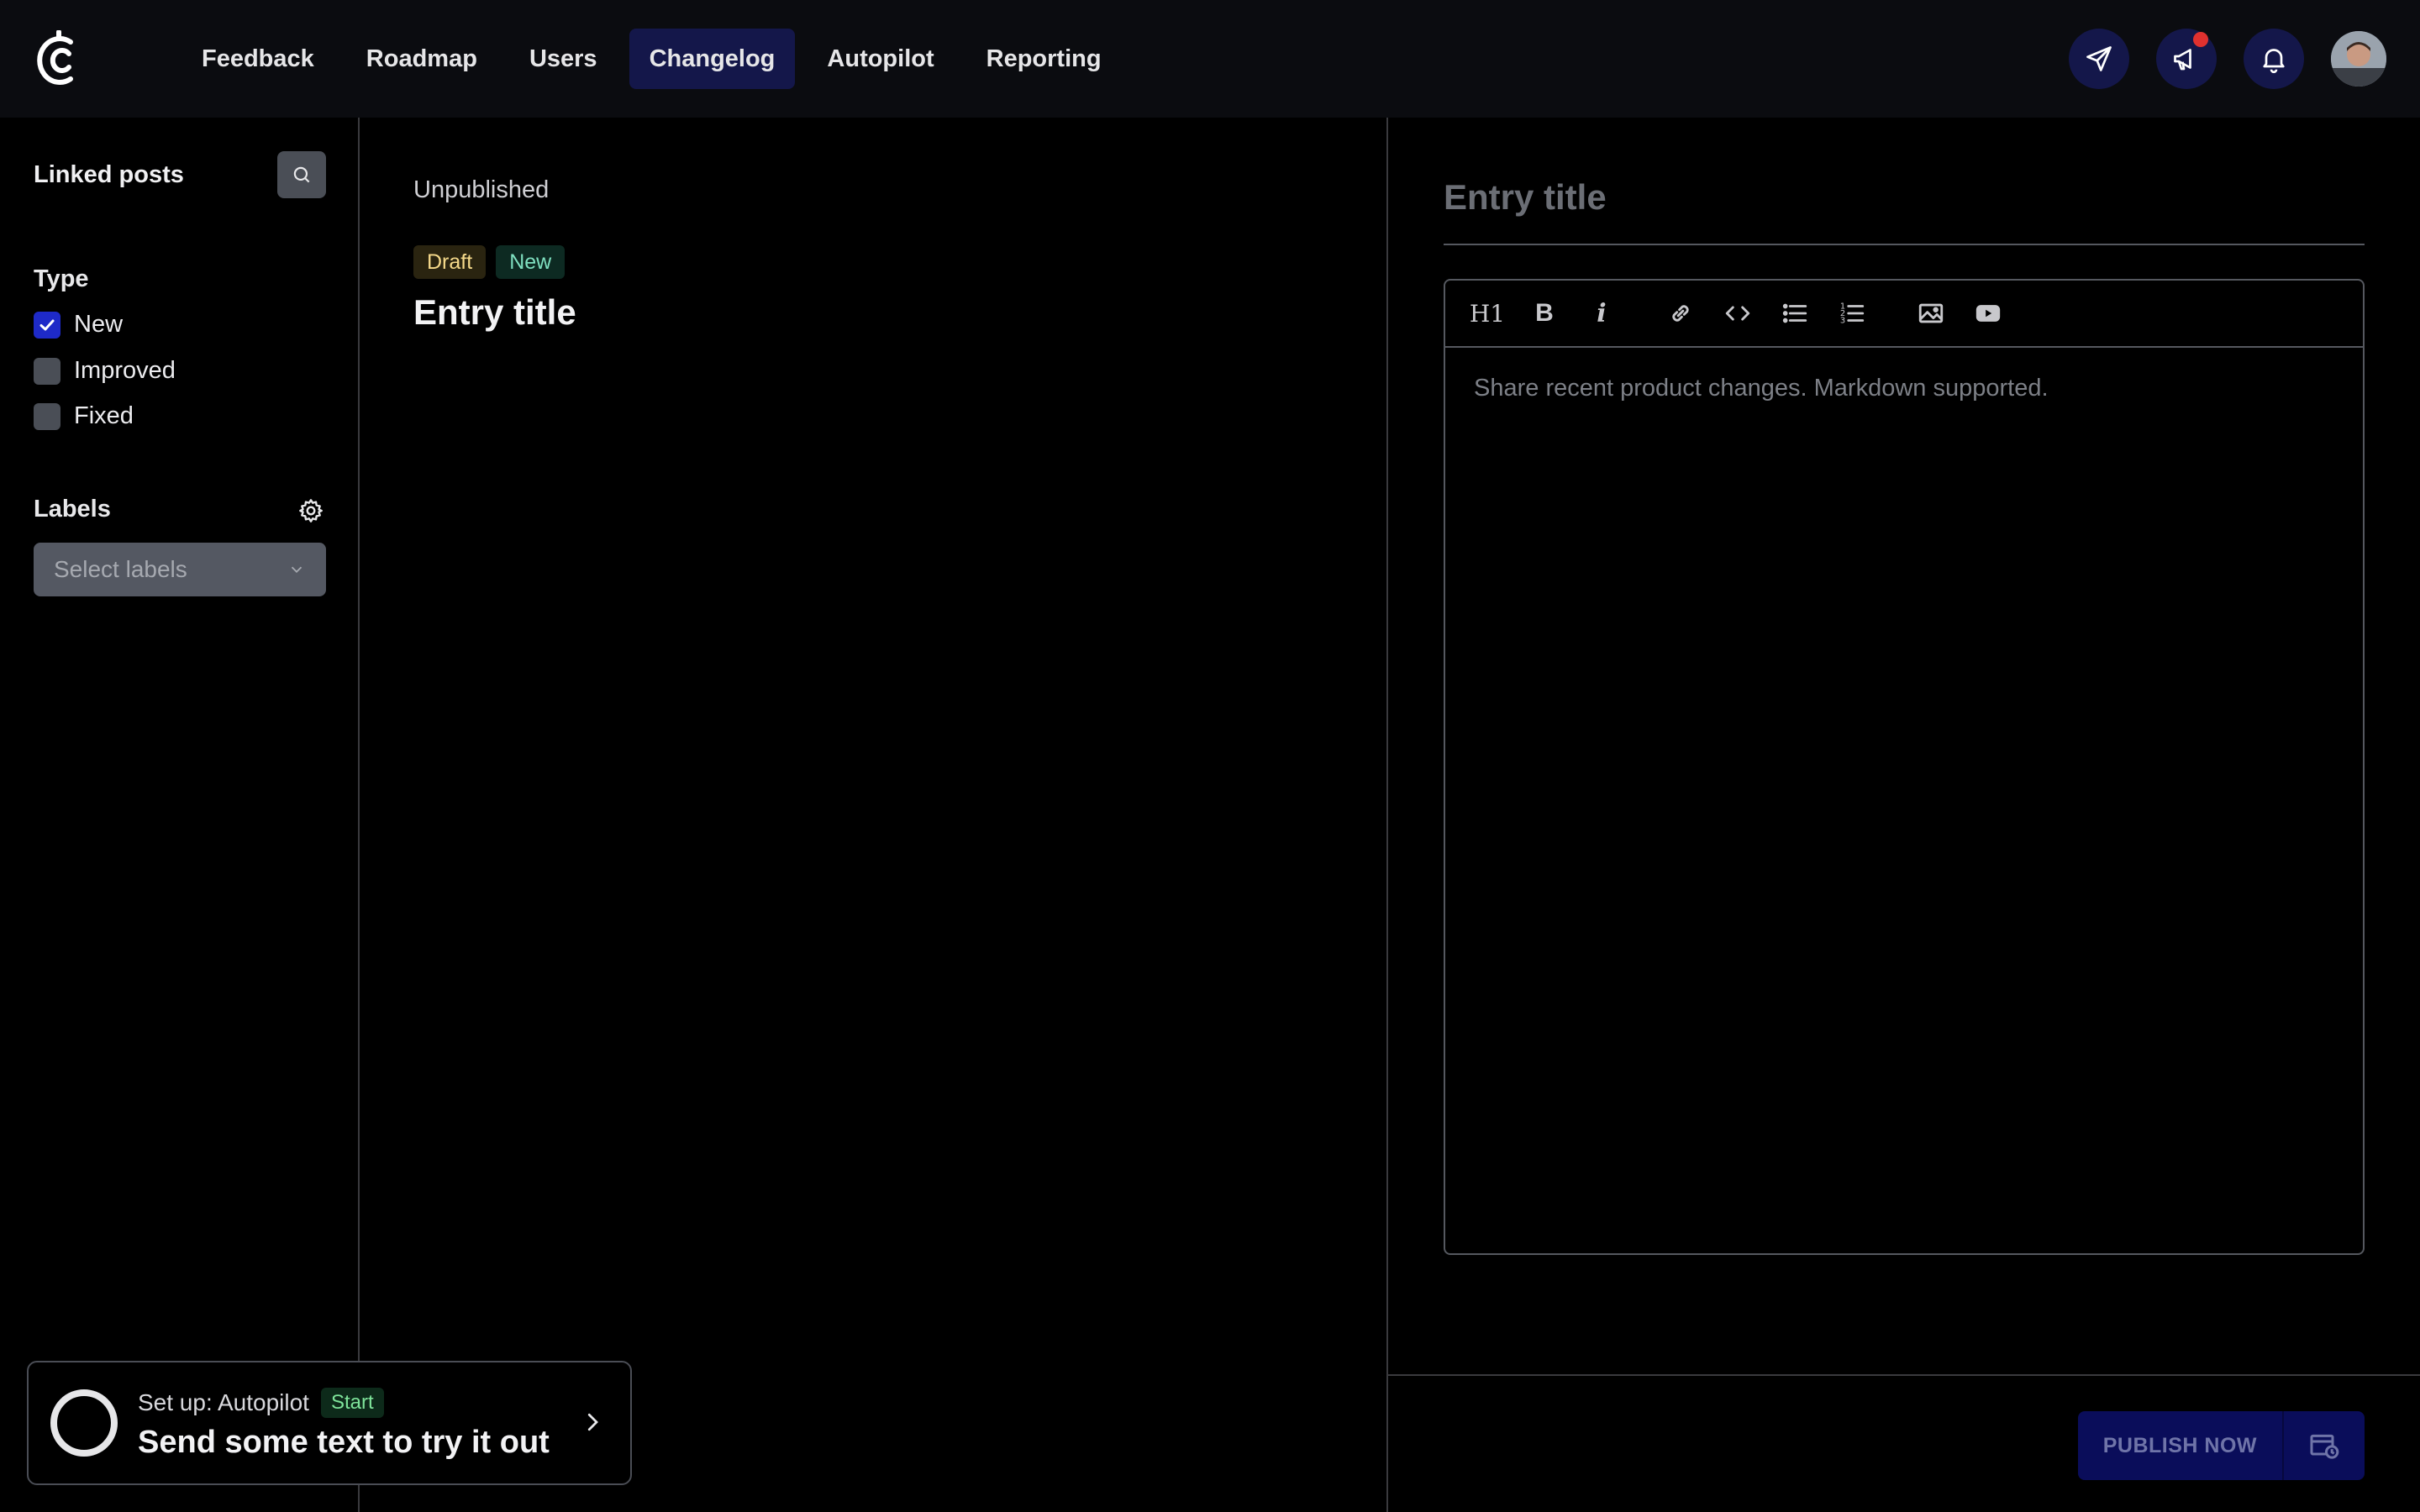 This screenshot has height=1512, width=2420. I want to click on top-actions, so click(2227, 59).